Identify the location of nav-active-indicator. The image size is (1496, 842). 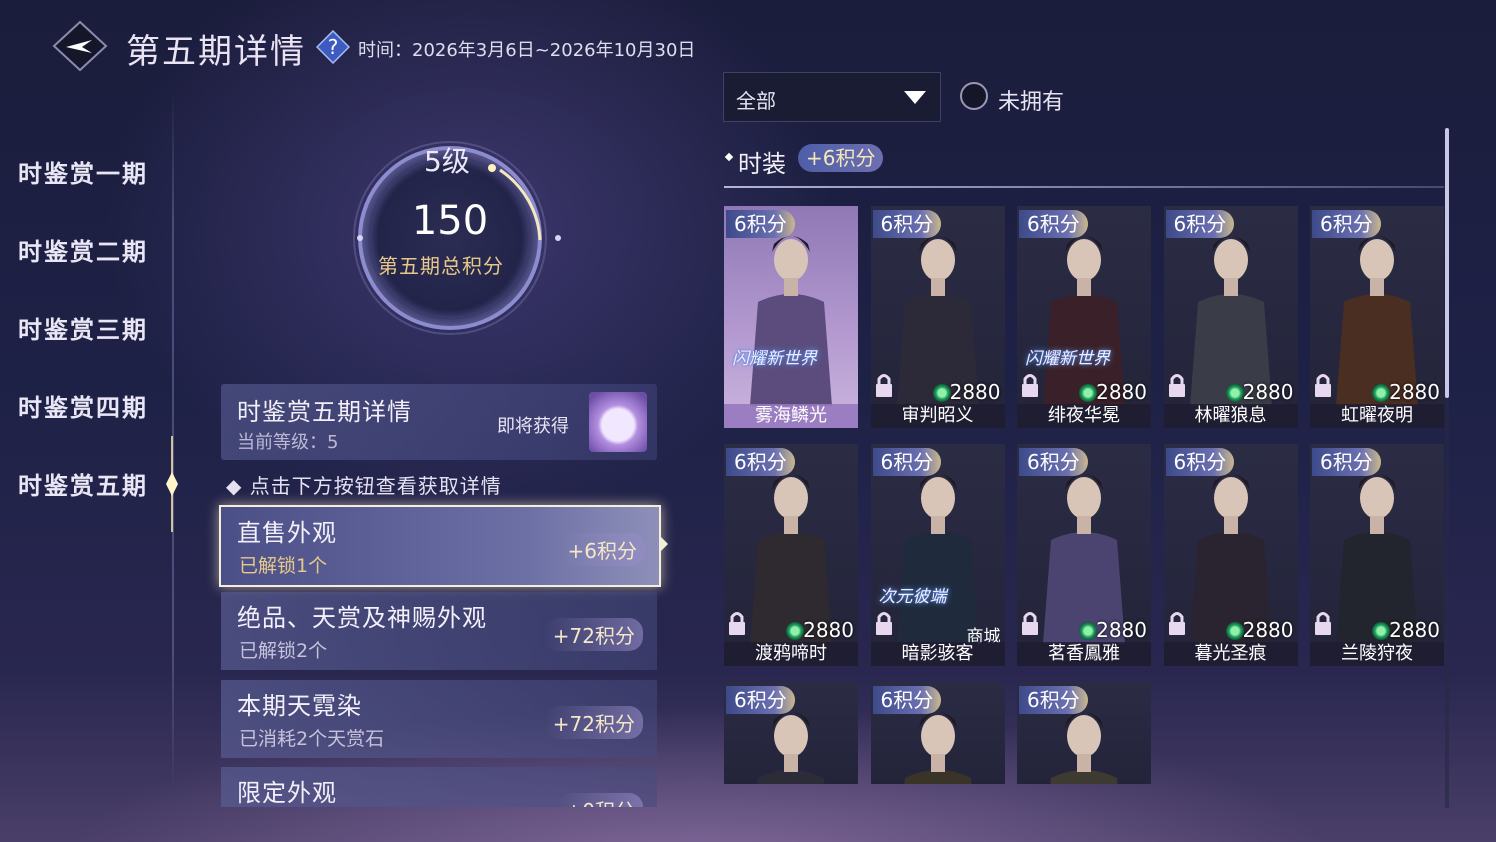
(172, 484).